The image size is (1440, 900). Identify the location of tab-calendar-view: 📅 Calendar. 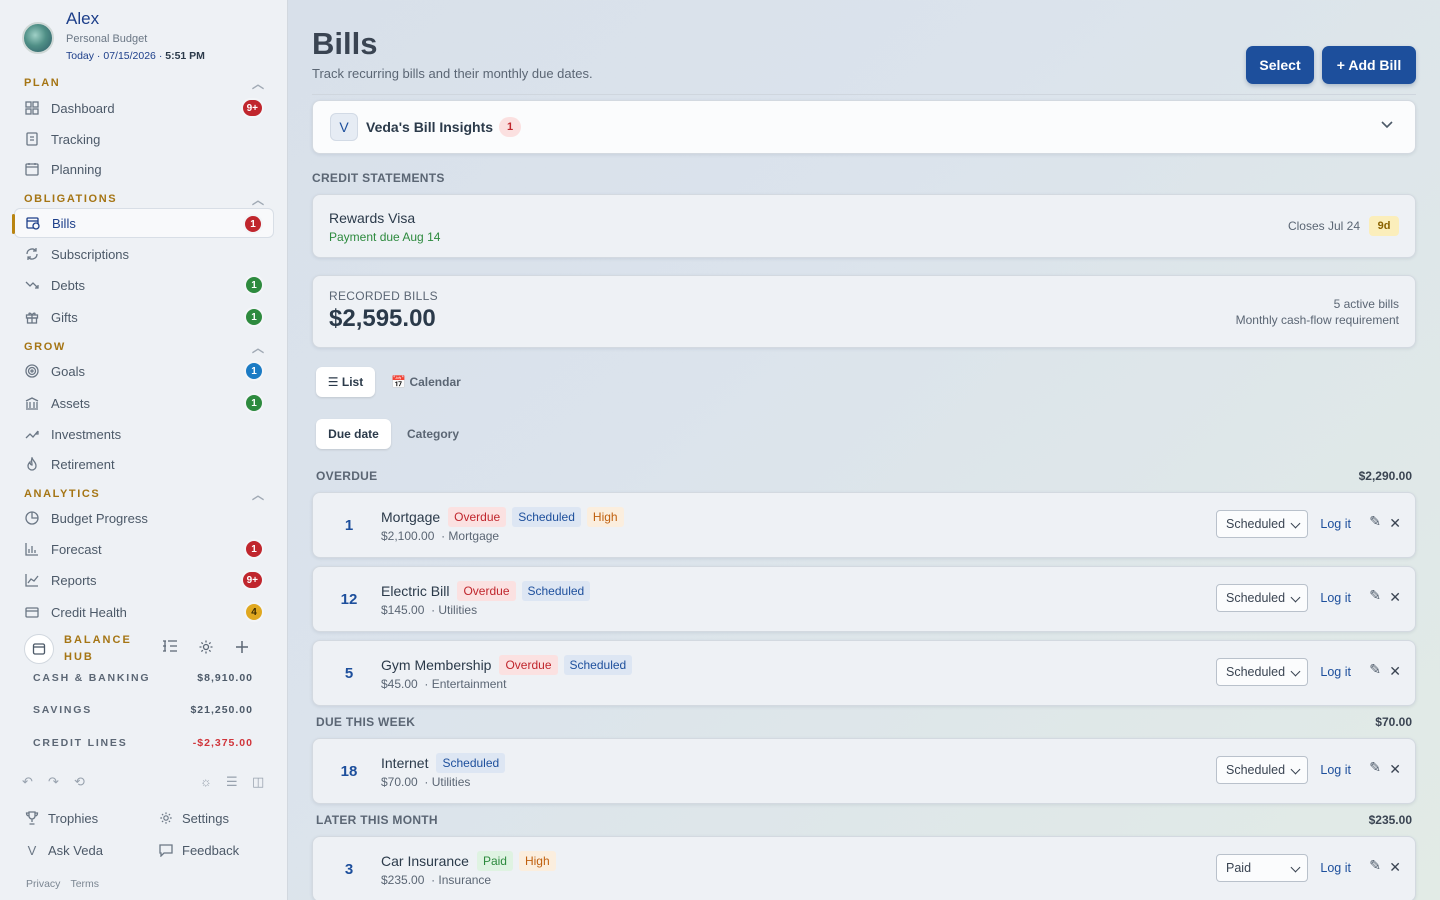
(426, 382).